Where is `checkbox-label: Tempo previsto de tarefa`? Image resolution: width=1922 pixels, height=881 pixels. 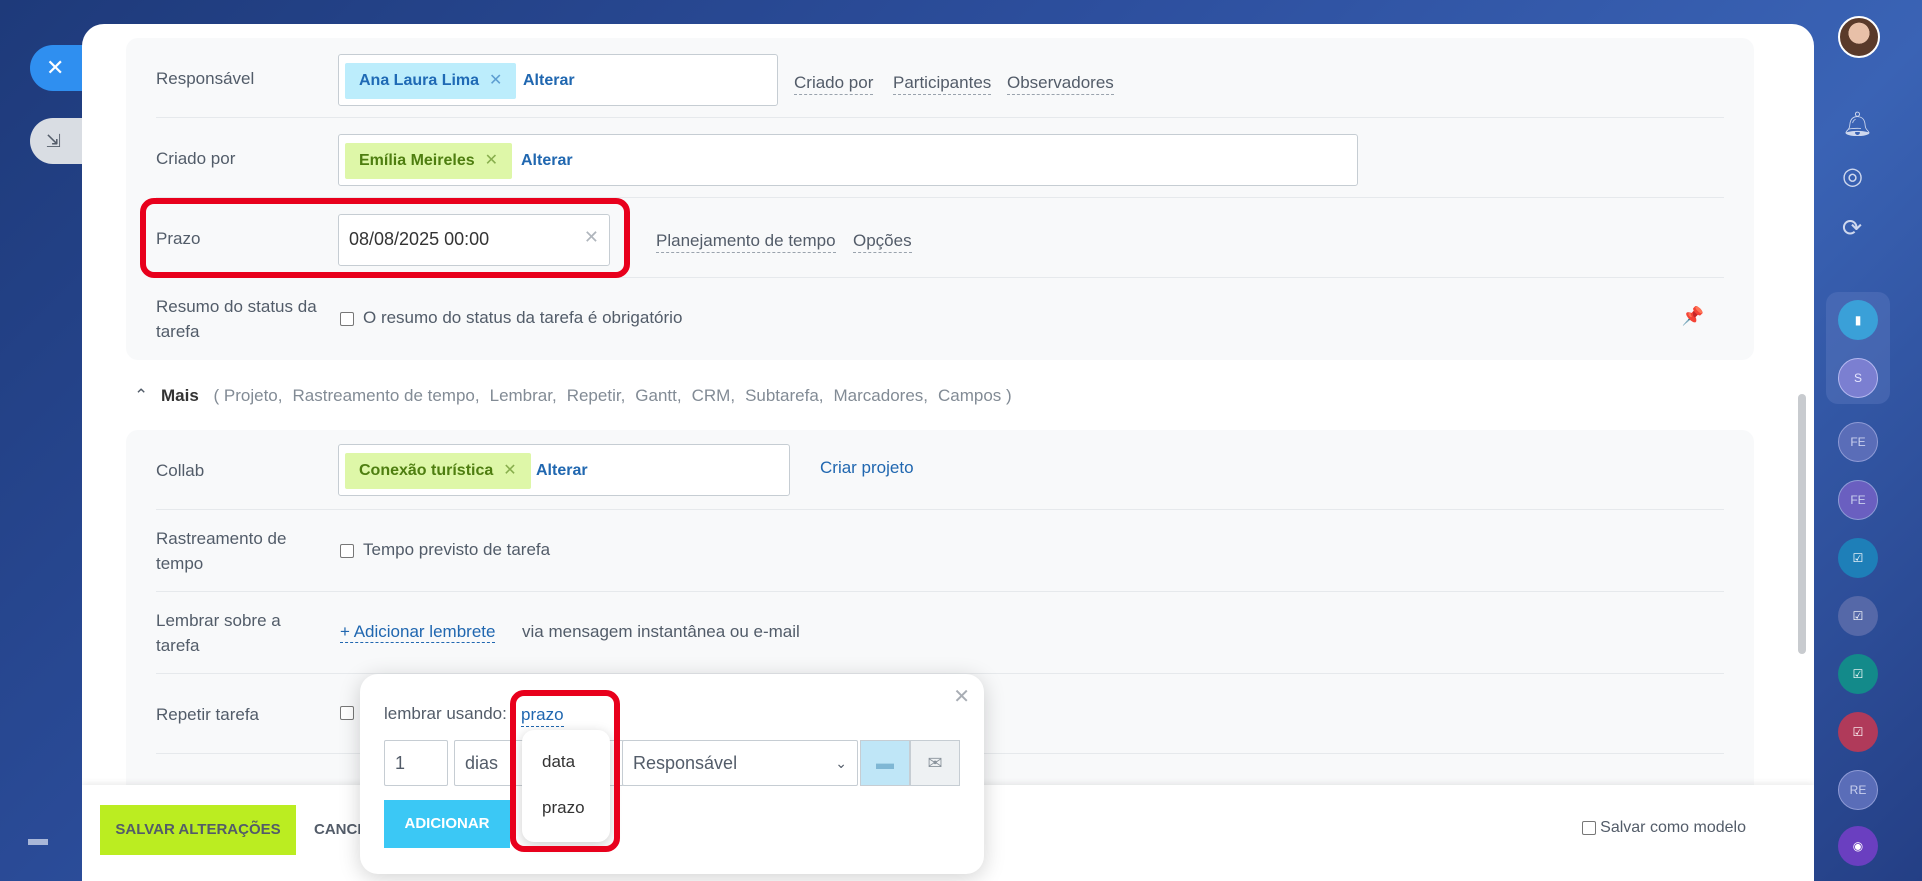
checkbox-label: Tempo previsto de tarefa is located at coordinates (457, 549).